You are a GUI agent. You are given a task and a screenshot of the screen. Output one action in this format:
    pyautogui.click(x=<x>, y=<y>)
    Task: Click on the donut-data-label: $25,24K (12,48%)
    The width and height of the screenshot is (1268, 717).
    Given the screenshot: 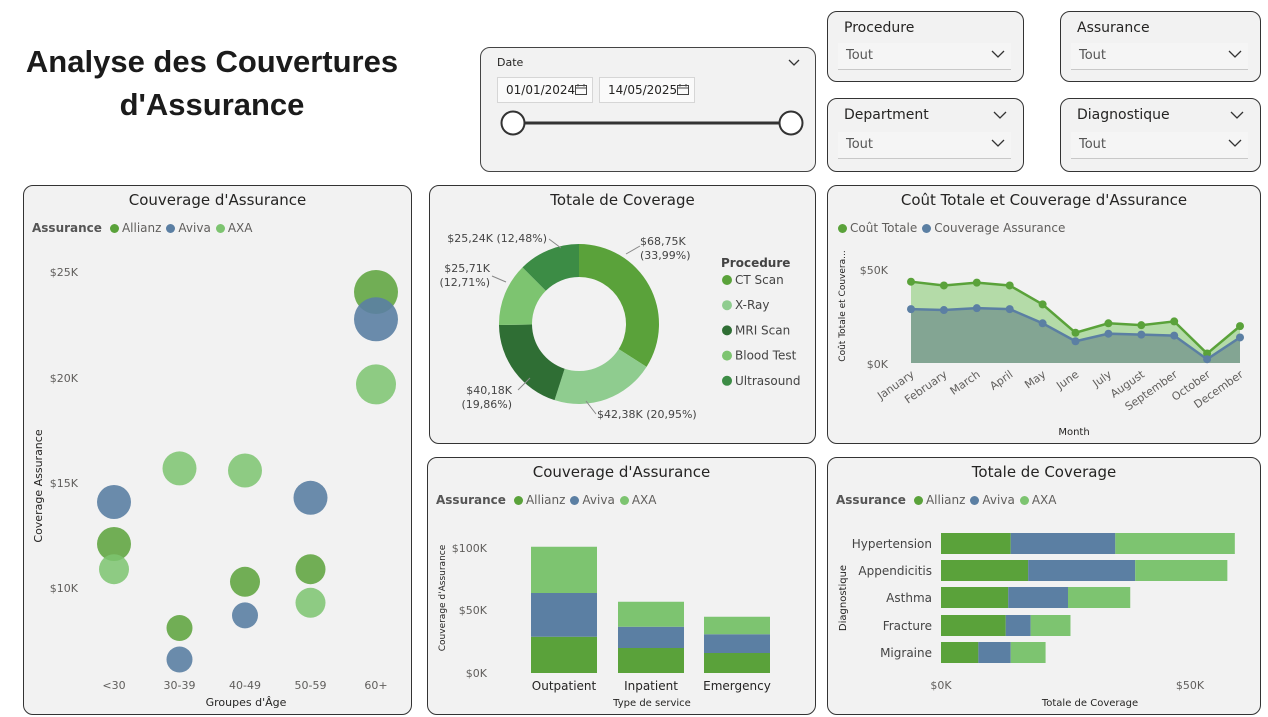 What is the action you would take?
    pyautogui.click(x=497, y=238)
    